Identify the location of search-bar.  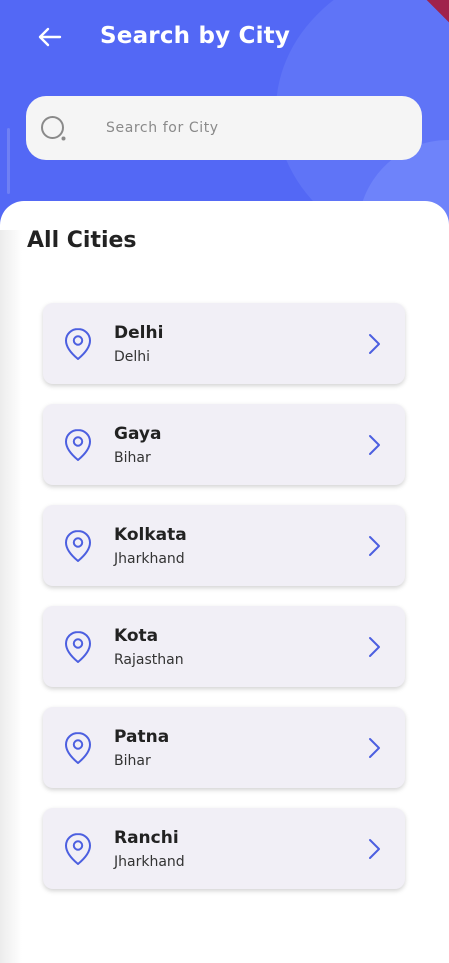
(224, 128).